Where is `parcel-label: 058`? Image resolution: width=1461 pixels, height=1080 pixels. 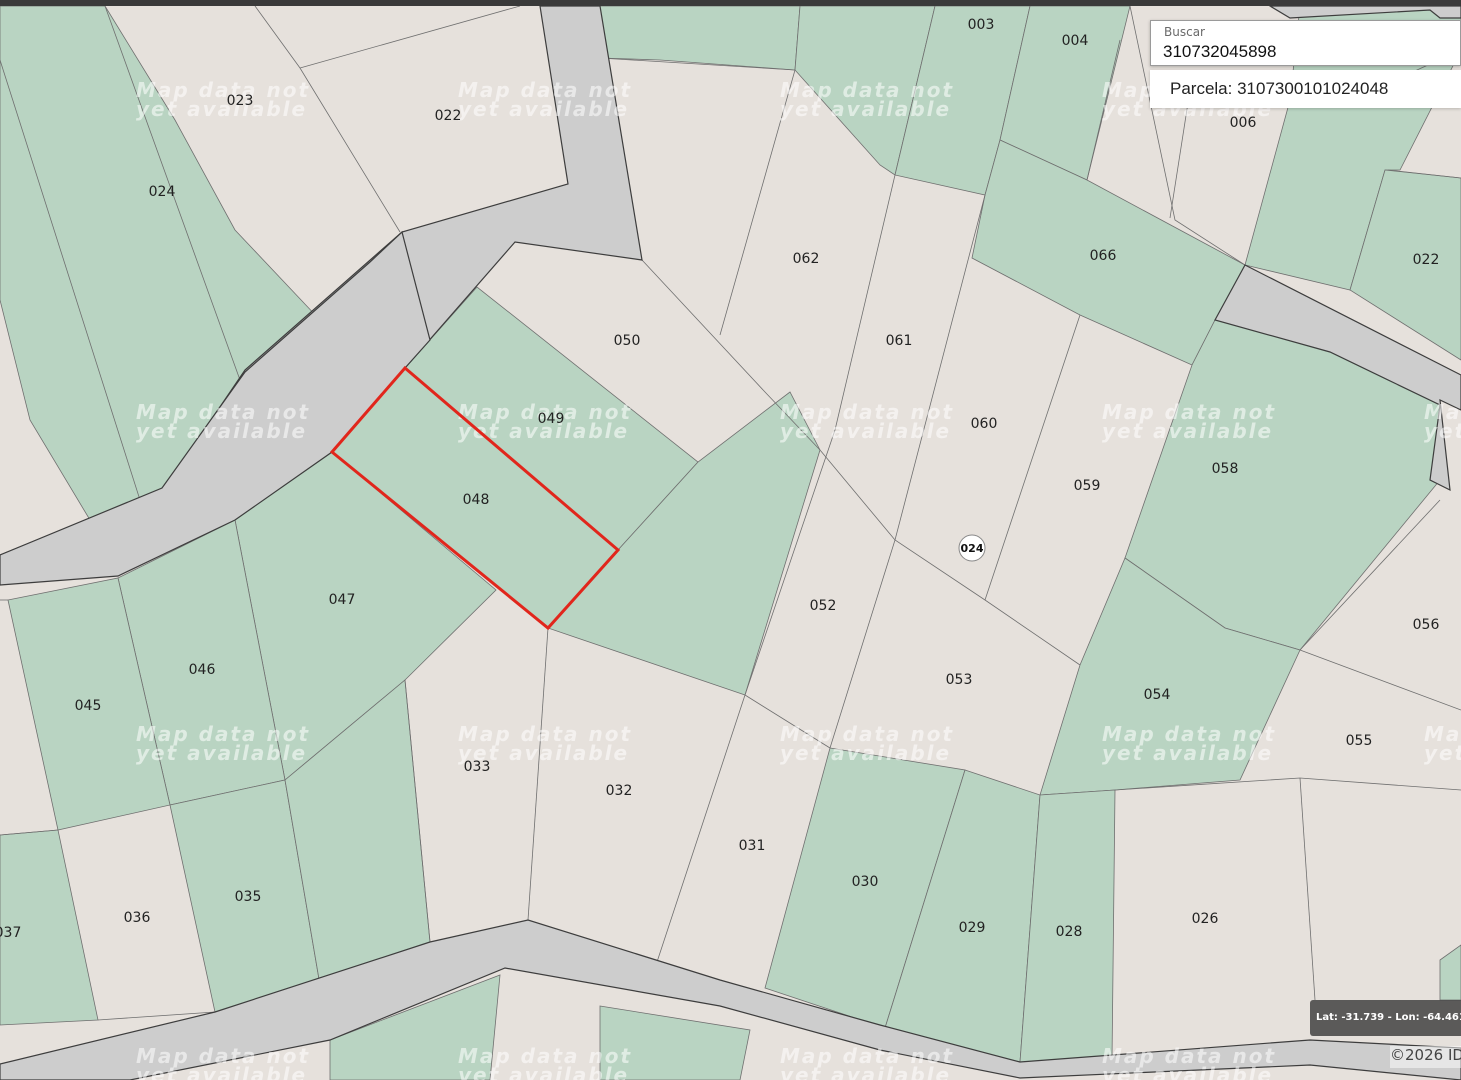
parcel-label: 058 is located at coordinates (1225, 469).